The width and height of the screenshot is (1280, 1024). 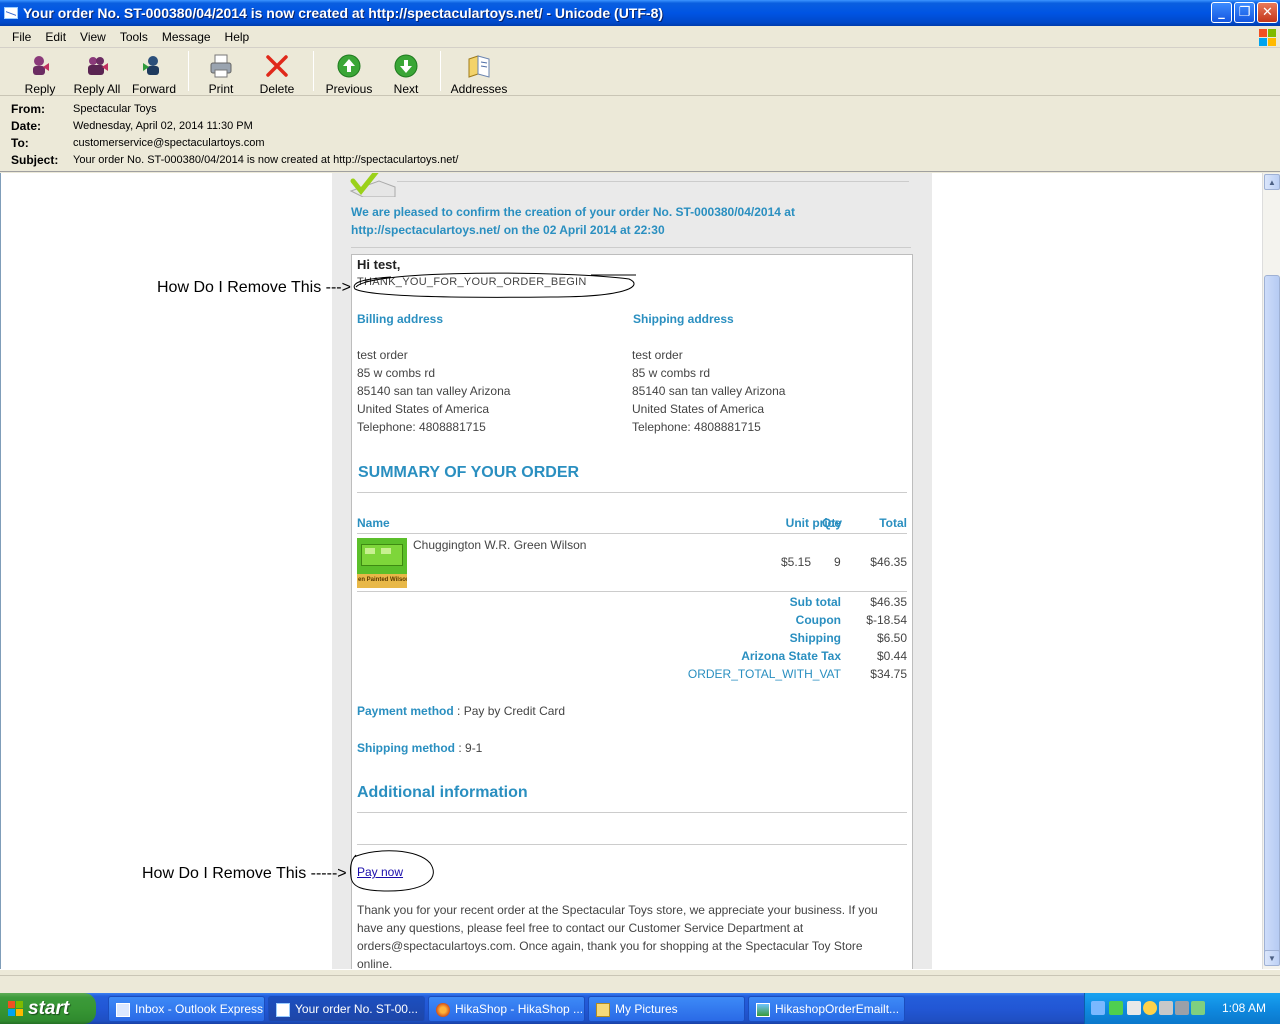 I want to click on addresses-button: Addresses, so click(x=479, y=72).